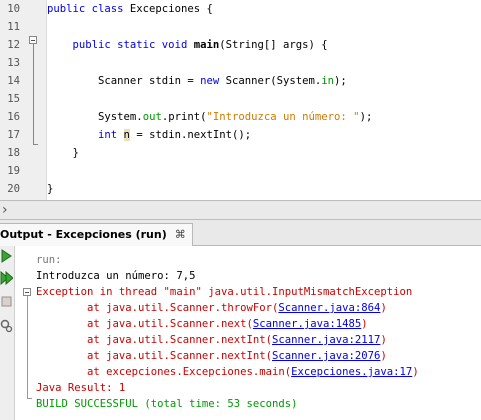 The height and width of the screenshot is (420, 481). What do you see at coordinates (81, 388) in the screenshot?
I see `java-result-line: Java Result: 1` at bounding box center [81, 388].